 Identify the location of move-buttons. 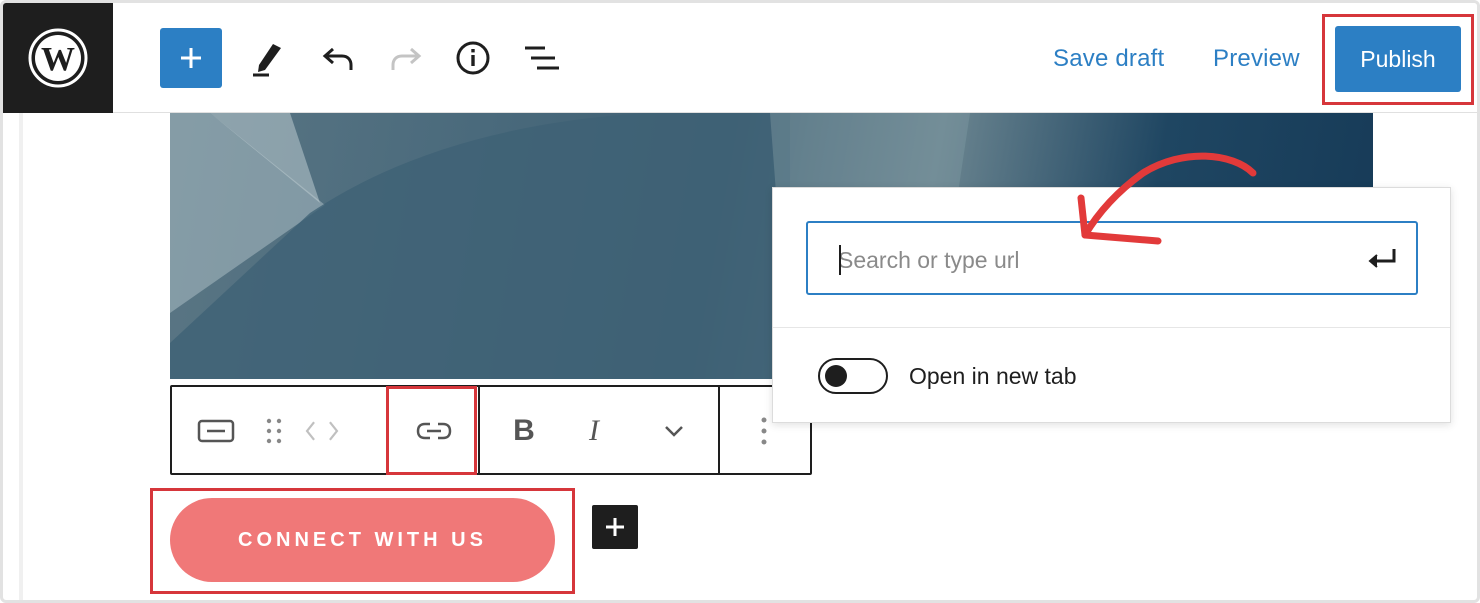
(322, 431).